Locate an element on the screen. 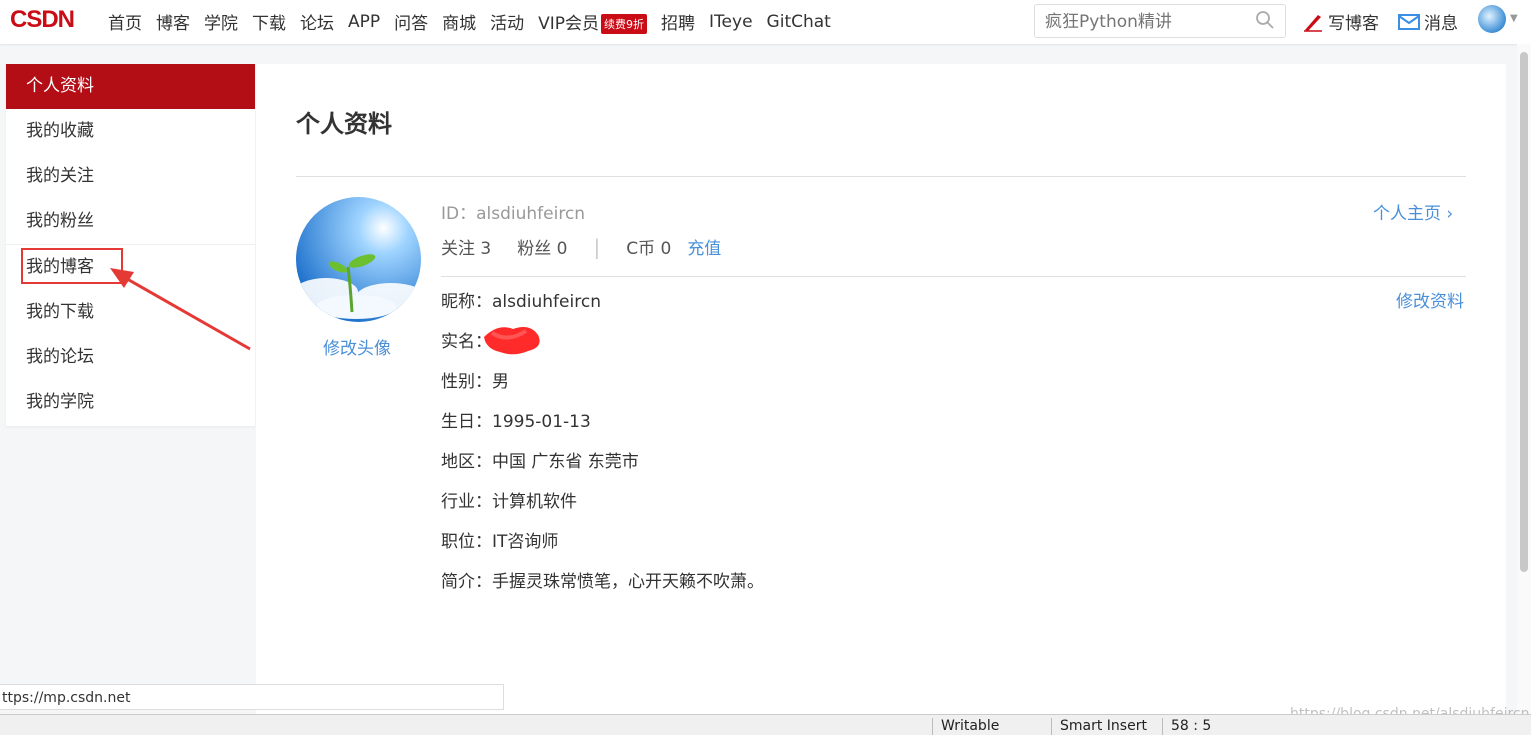 The width and height of the screenshot is (1531, 735). field-region: 地区：中国 广东省 东莞市 is located at coordinates (540, 462).